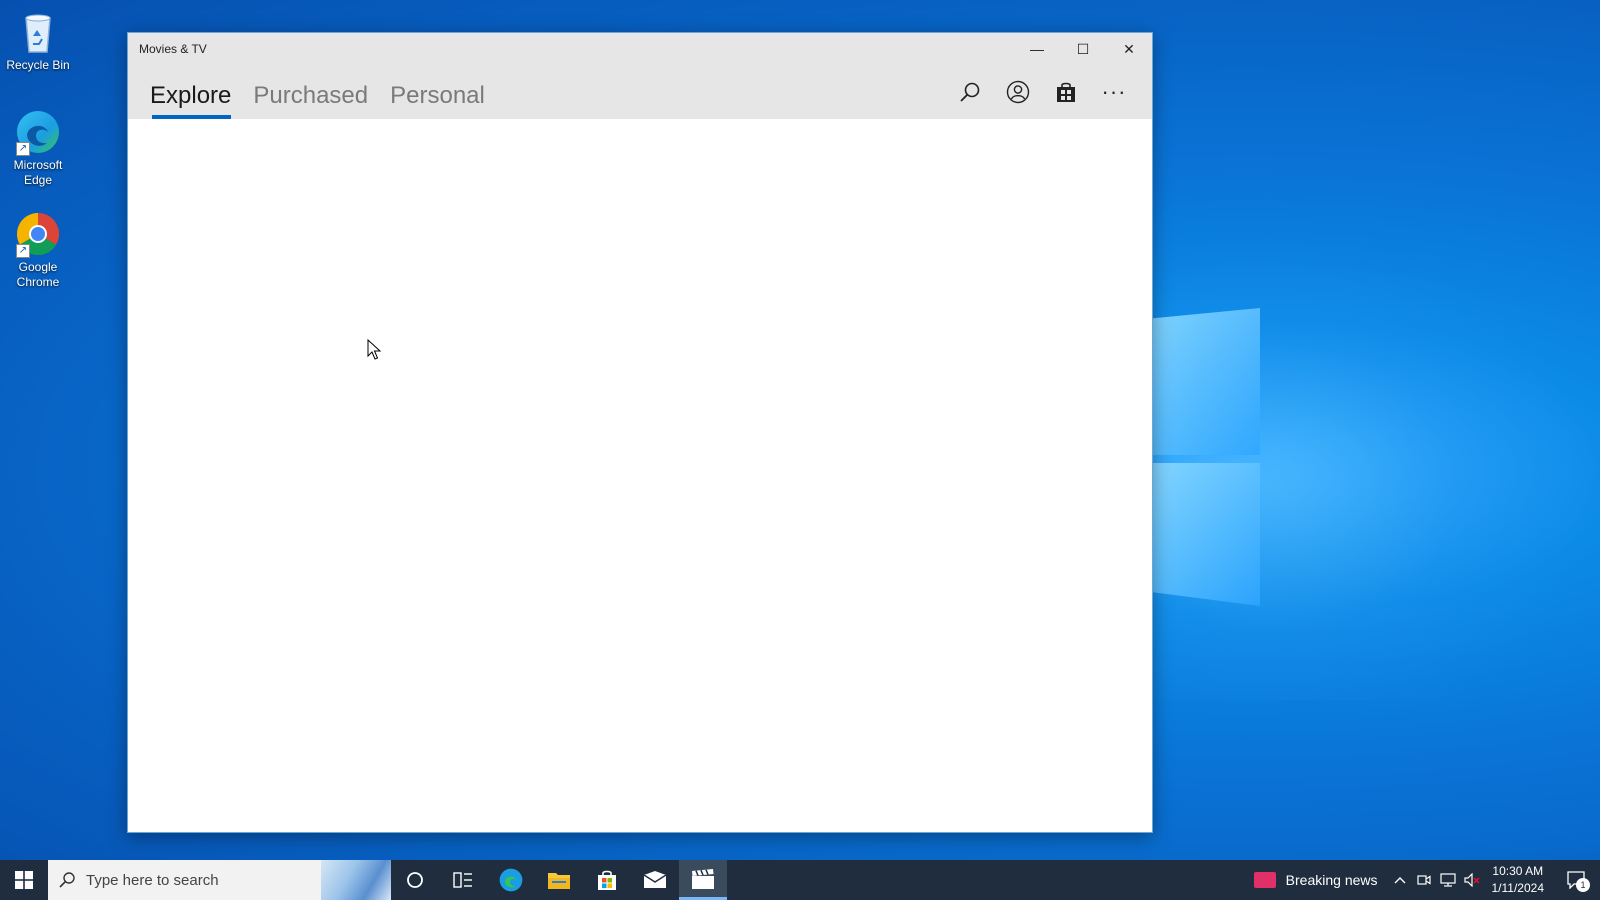 This screenshot has width=1600, height=900. What do you see at coordinates (219, 880) in the screenshot?
I see `taskbar-search-box: Type here to search` at bounding box center [219, 880].